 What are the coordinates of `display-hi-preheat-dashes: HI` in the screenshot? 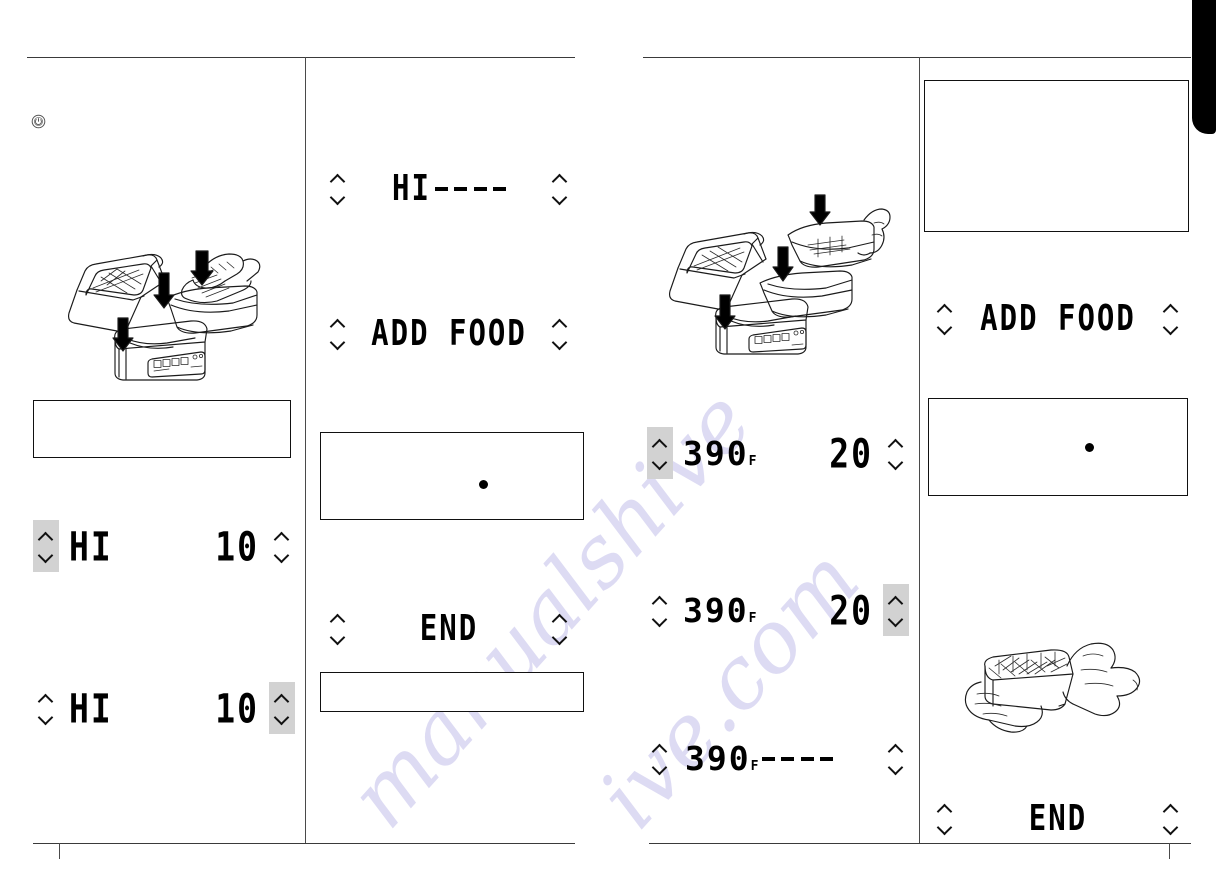 It's located at (449, 188).